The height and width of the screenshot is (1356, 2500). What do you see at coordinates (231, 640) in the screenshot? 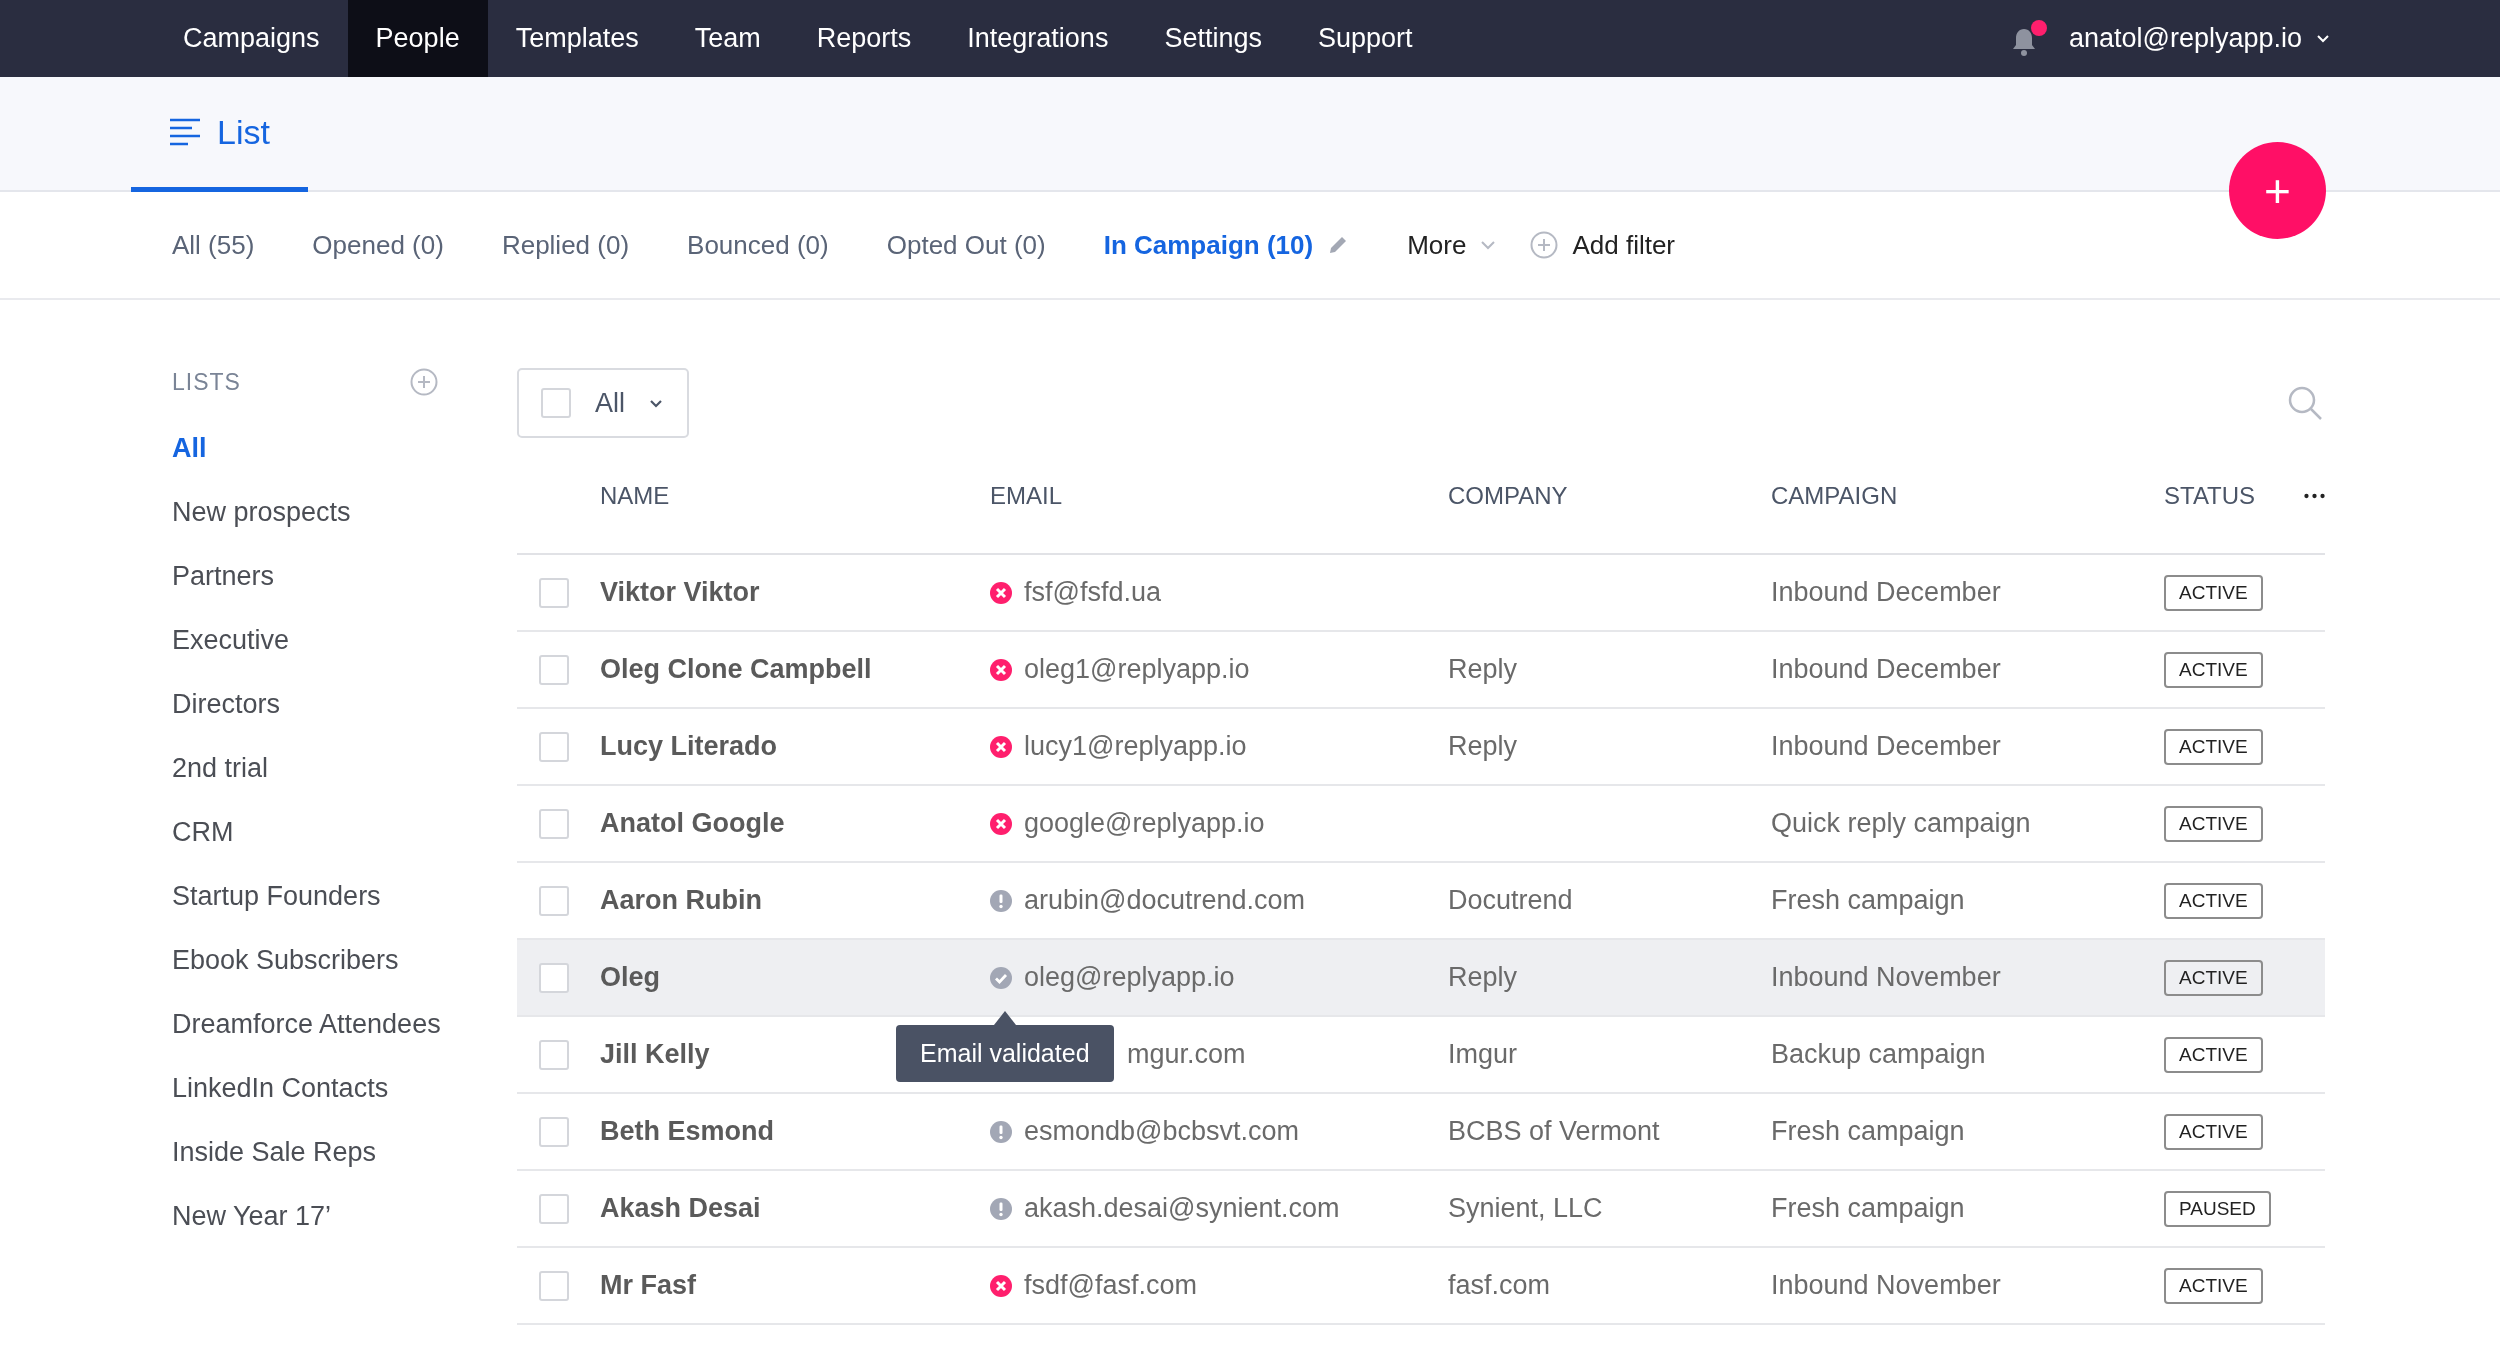
I see `sidebar-item: Executive` at bounding box center [231, 640].